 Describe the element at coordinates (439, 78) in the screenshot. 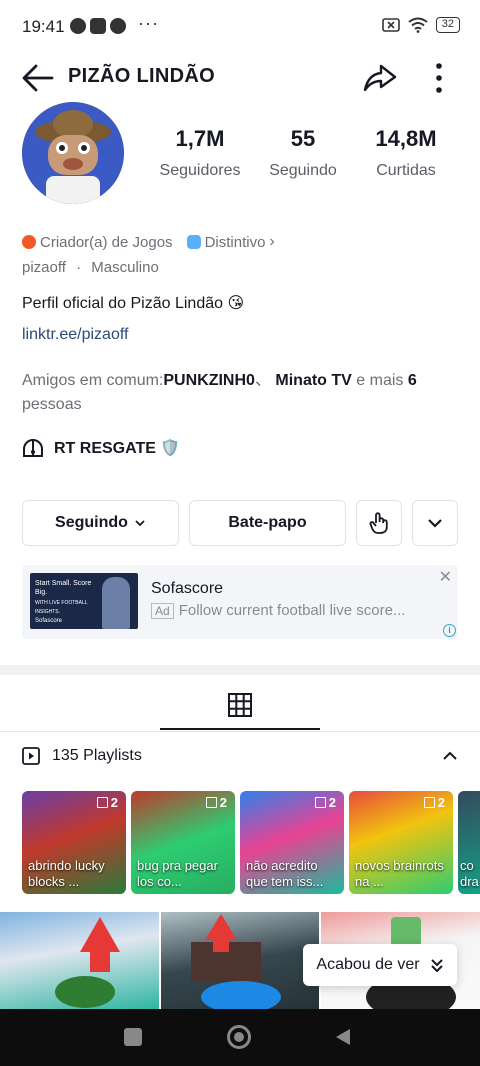

I see `more-options-icon` at that location.